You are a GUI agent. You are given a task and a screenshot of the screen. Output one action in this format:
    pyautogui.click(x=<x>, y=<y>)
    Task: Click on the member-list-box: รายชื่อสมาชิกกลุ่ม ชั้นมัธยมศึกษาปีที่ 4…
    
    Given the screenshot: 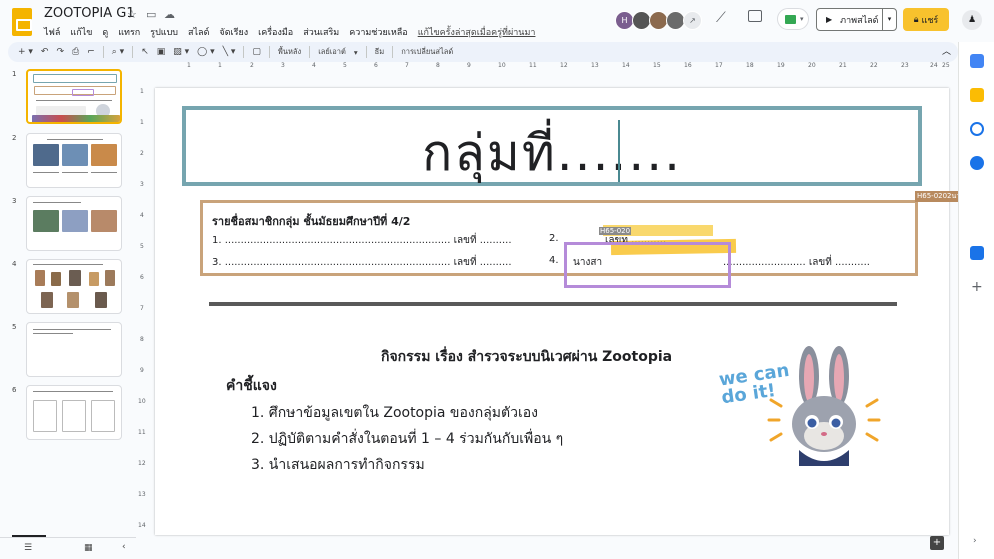 What is the action you would take?
    pyautogui.click(x=559, y=238)
    